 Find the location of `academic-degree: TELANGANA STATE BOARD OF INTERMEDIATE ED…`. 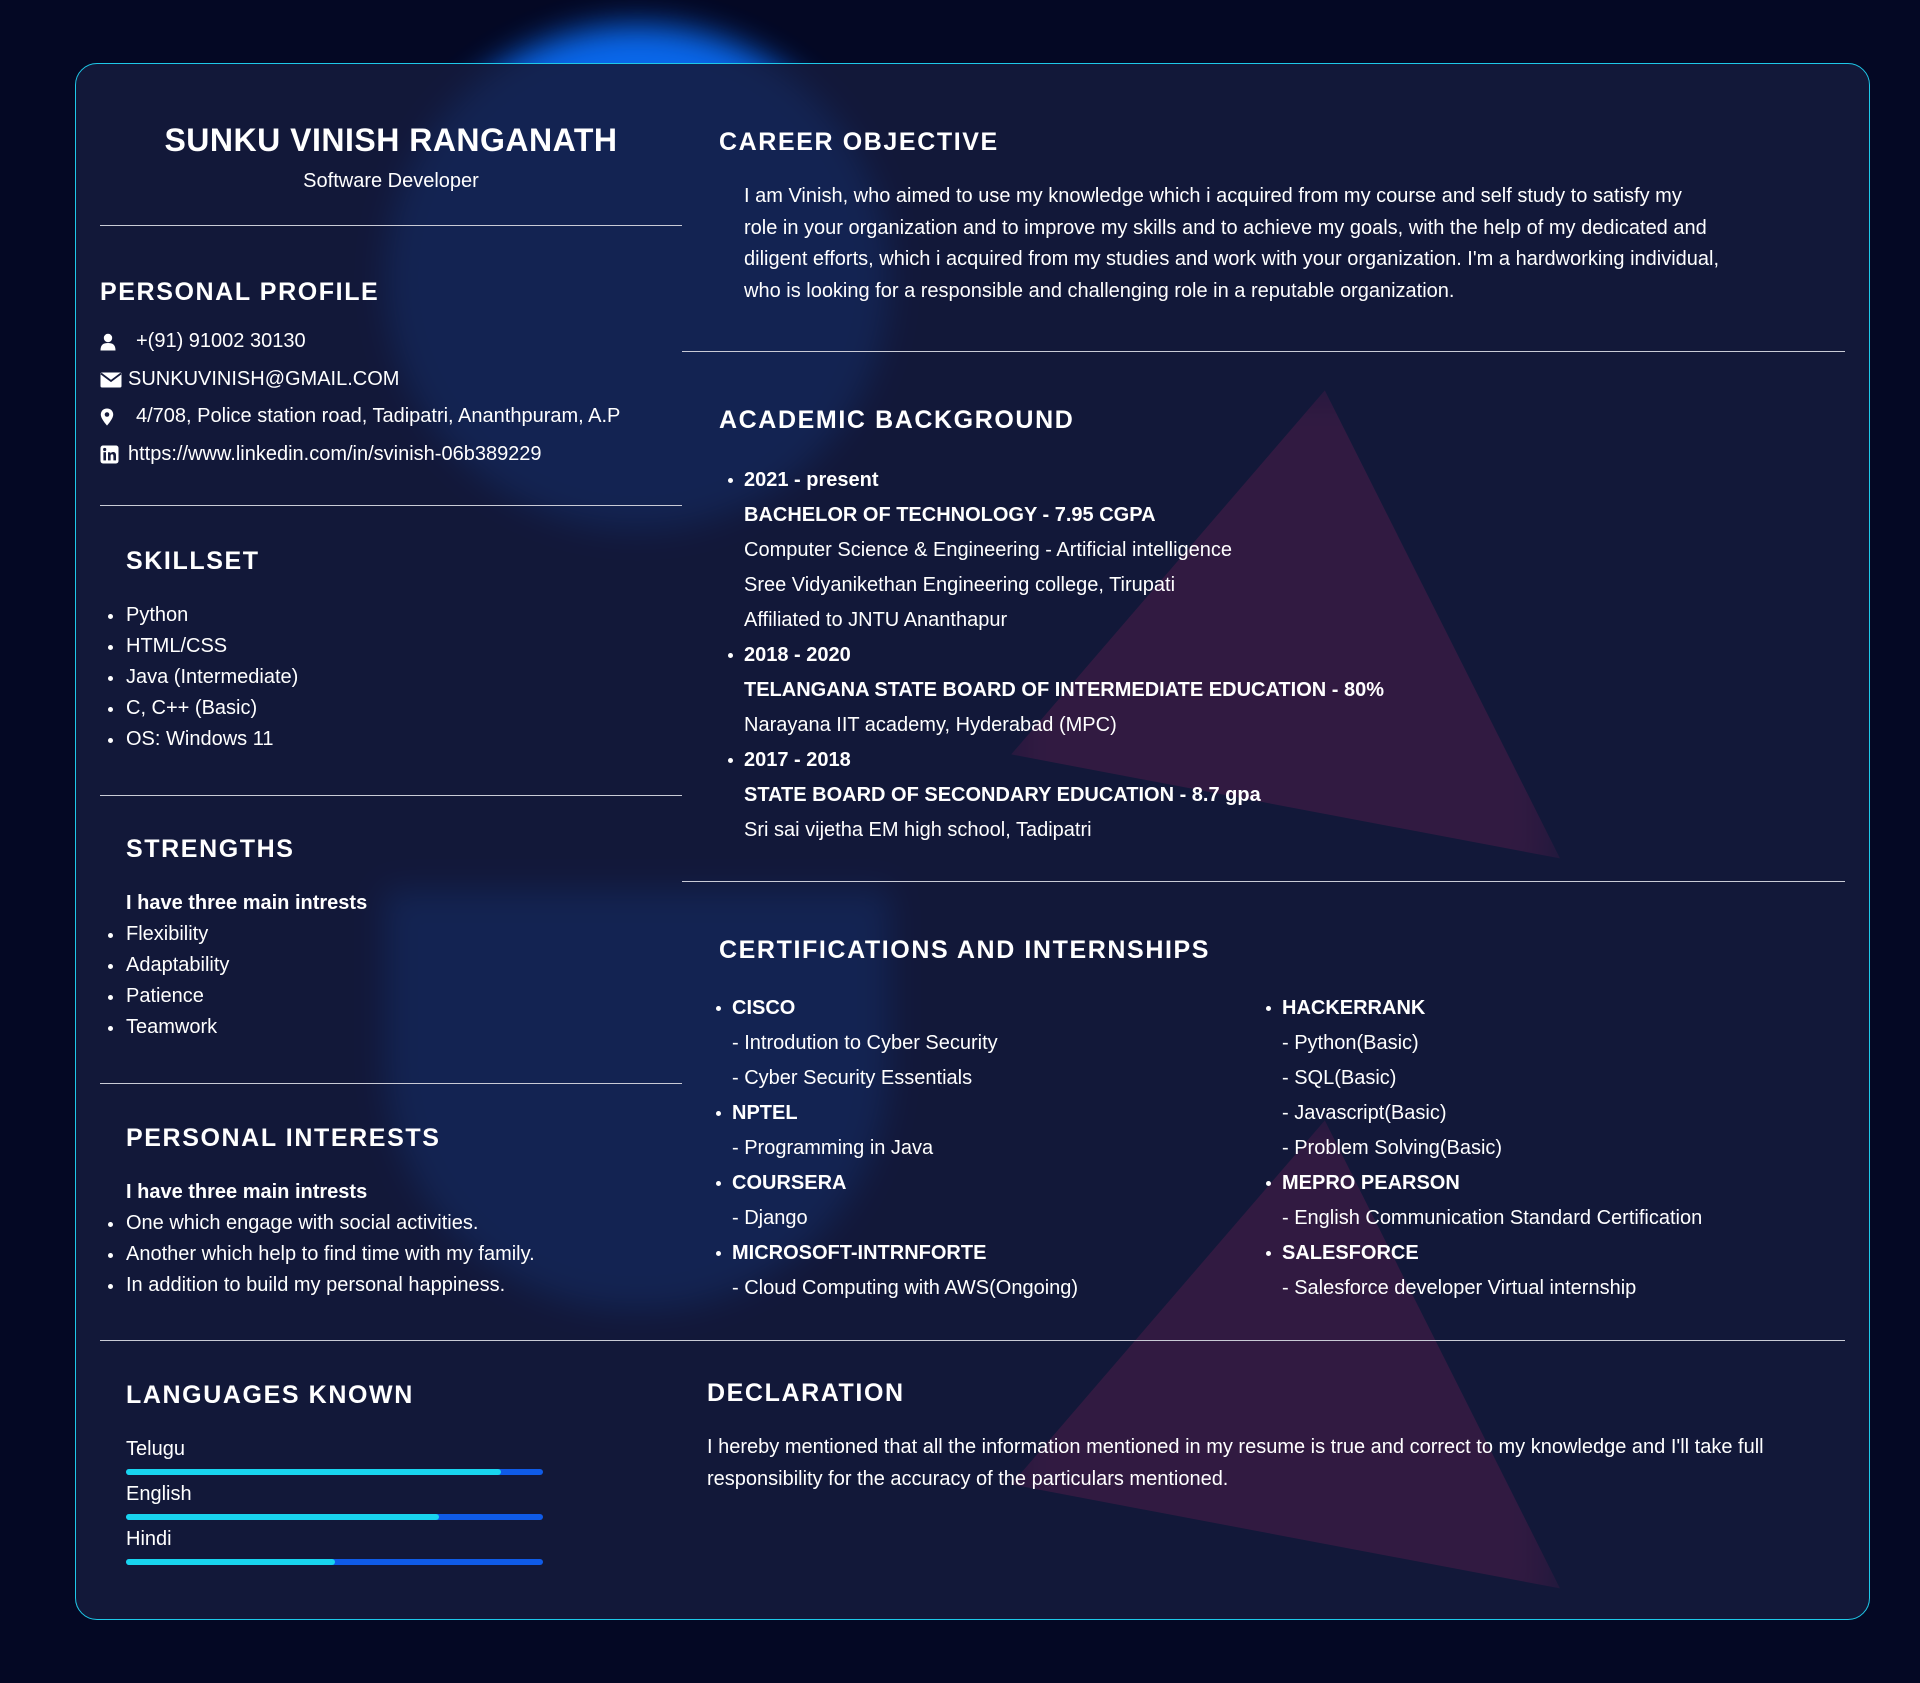

academic-degree: TELANGANA STATE BOARD OF INTERMEDIATE ED… is located at coordinates (1064, 690).